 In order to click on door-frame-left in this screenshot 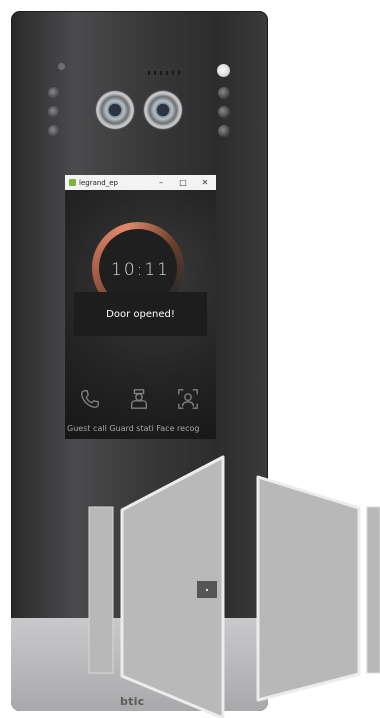, I will do `click(101, 590)`.